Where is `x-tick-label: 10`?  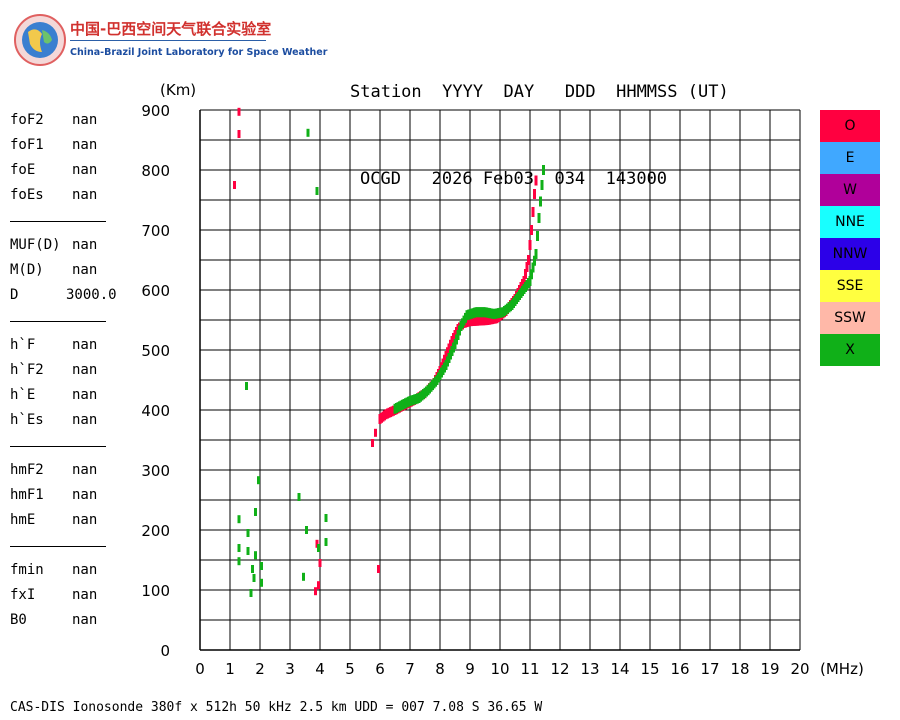 x-tick-label: 10 is located at coordinates (499, 669).